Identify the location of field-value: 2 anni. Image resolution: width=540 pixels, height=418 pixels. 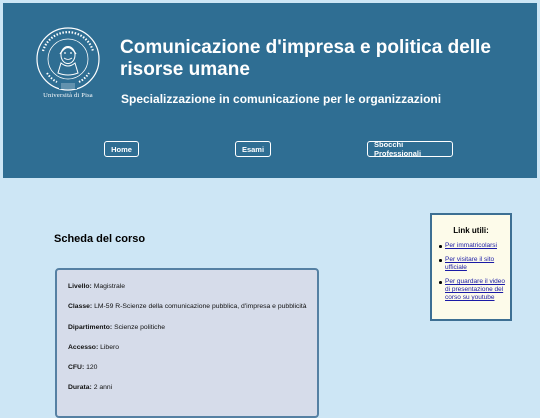
(103, 387).